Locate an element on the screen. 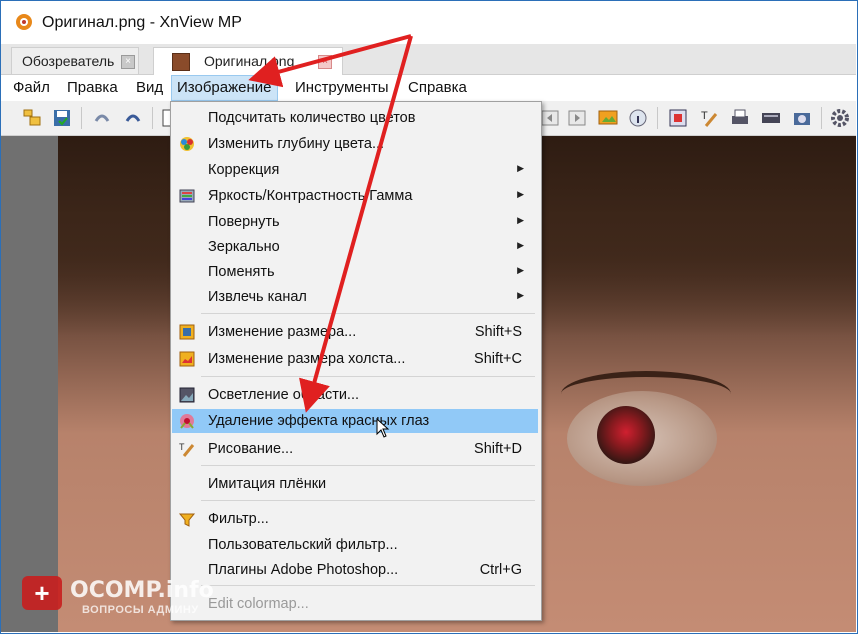  settings-gear-icon is located at coordinates (840, 118).